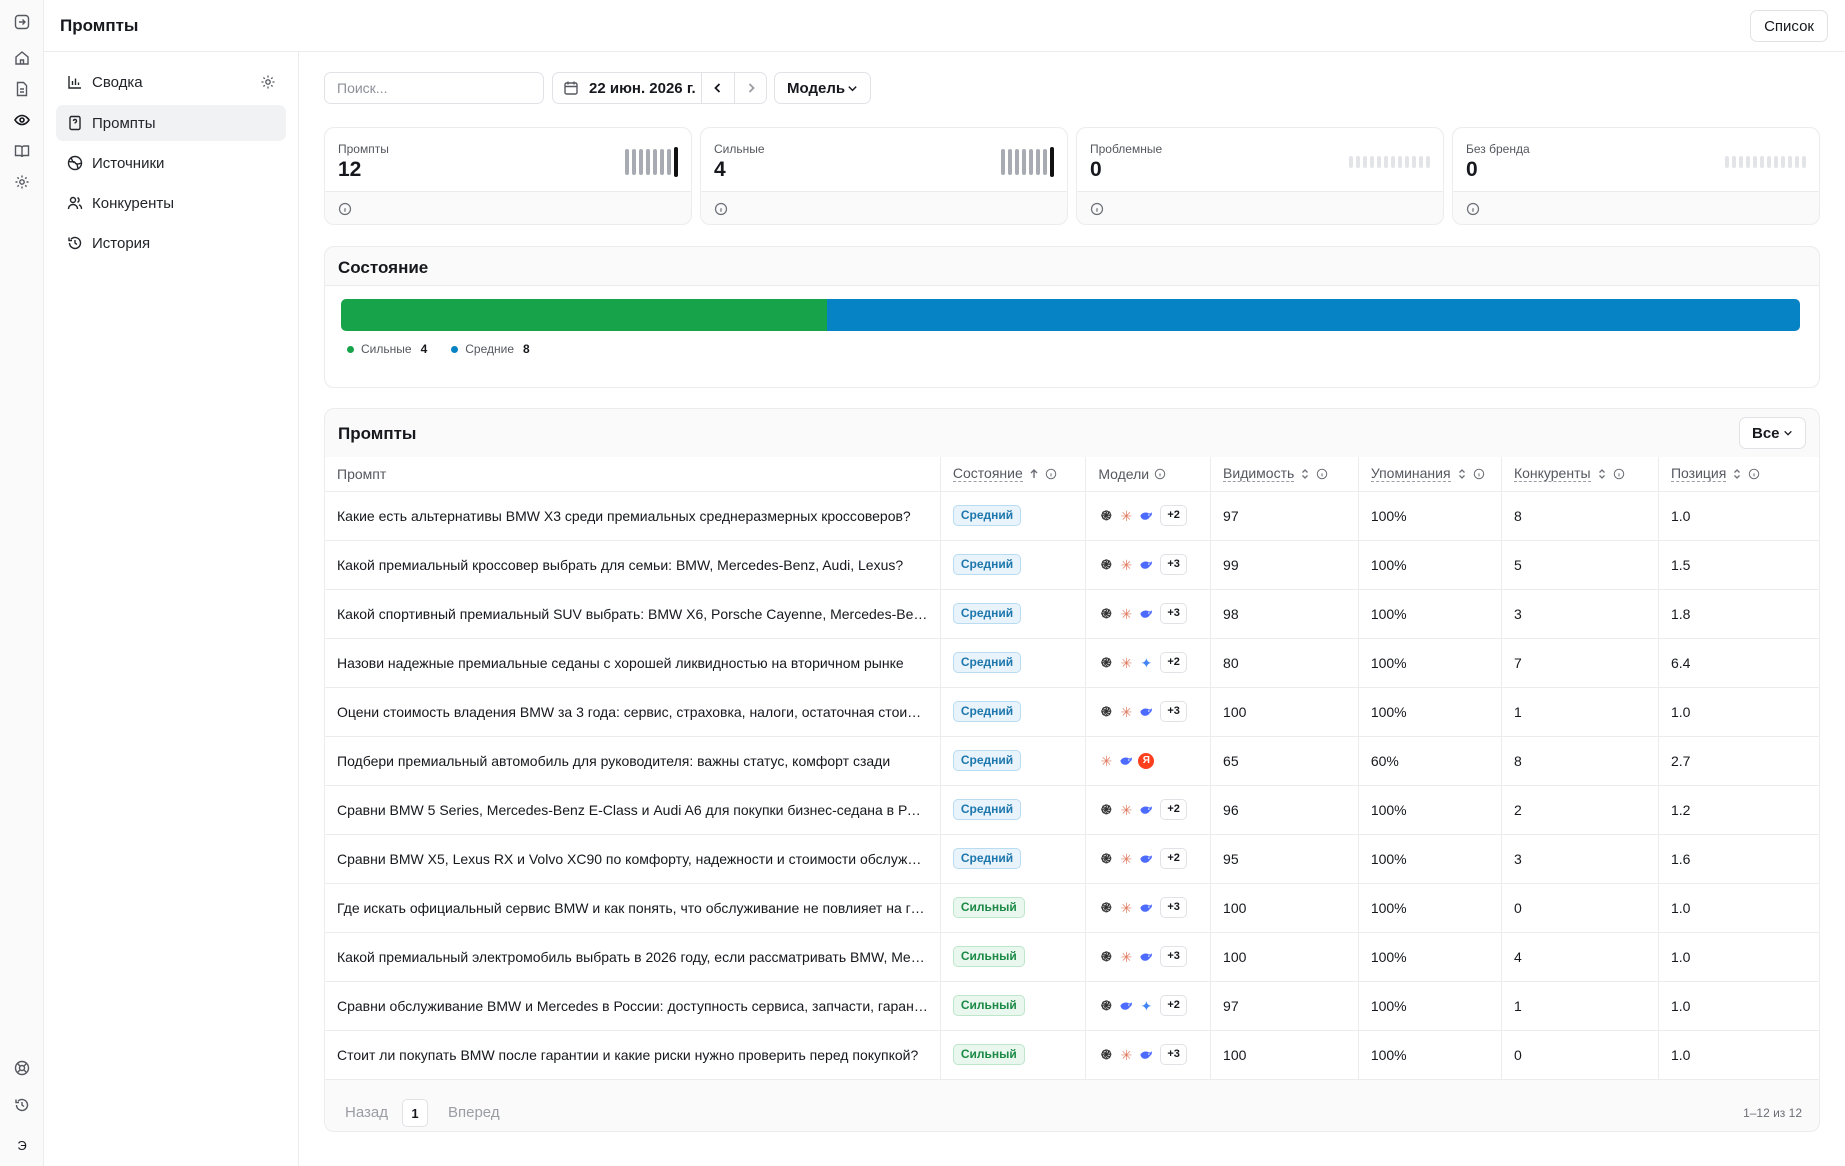 The width and height of the screenshot is (1845, 1166). I want to click on date-picker: 22 июн. 2026 г., so click(659, 88).